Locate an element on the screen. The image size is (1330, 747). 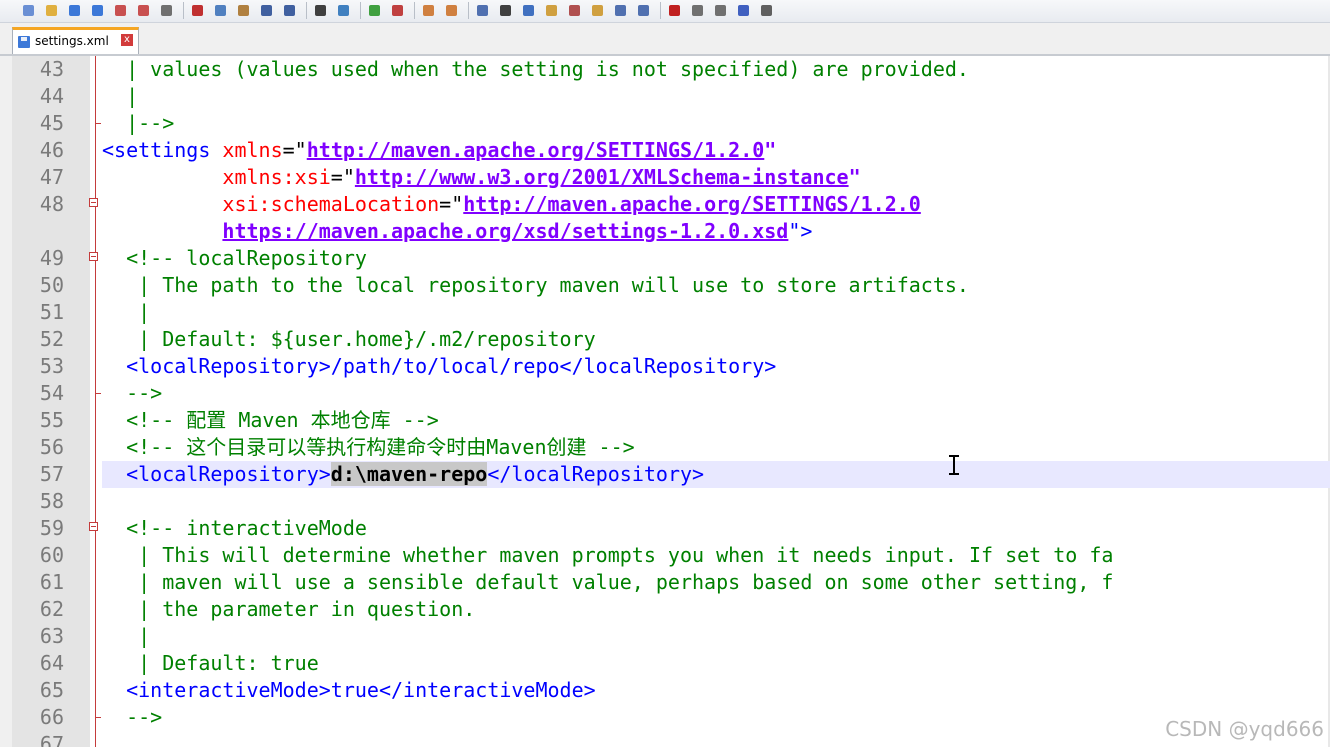
line-number: 58 is located at coordinates (51, 501).